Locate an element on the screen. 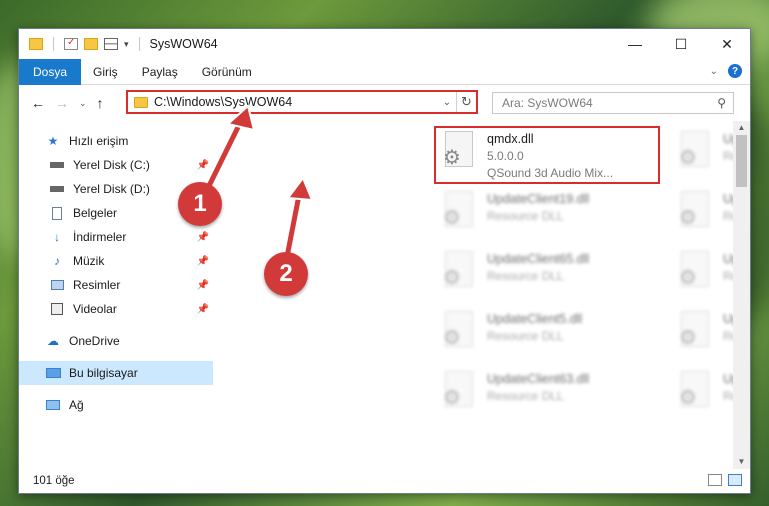  help-icon: ? is located at coordinates (735, 71).